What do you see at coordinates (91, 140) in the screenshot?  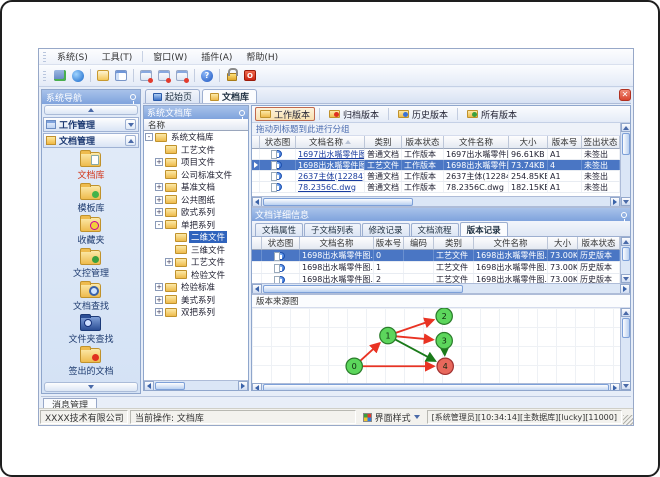 I see `sidebar-group-document-management: 文档管理` at bounding box center [91, 140].